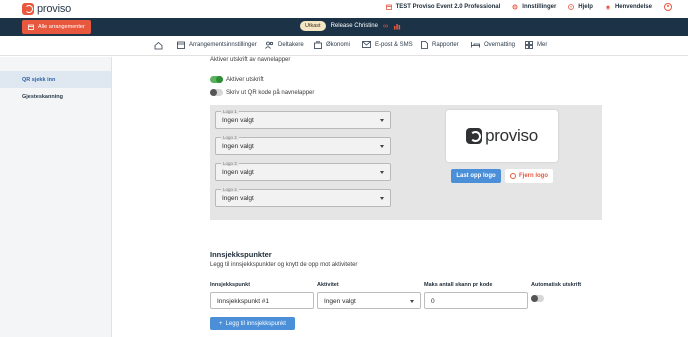 Image resolution: width=688 pixels, height=337 pixels. What do you see at coordinates (216, 79) in the screenshot?
I see `print-toggle` at bounding box center [216, 79].